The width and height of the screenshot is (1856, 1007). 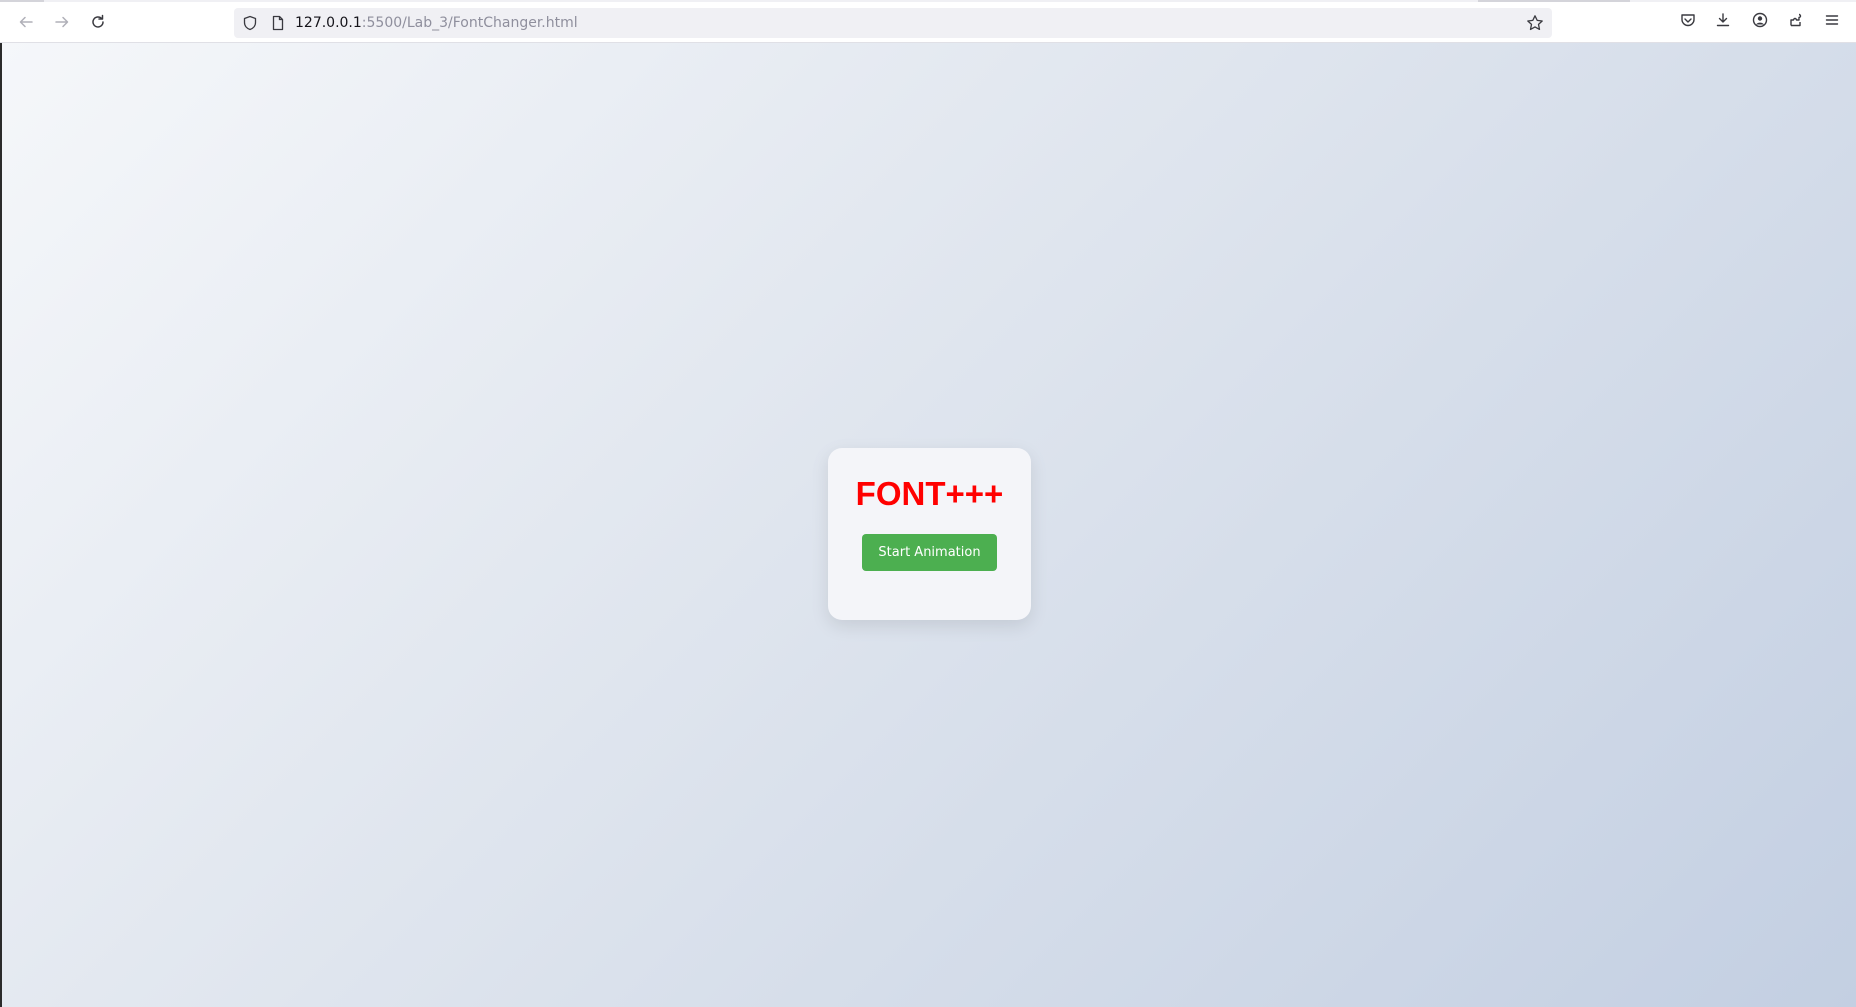 I want to click on page-heading: FONT+++, so click(x=929, y=493).